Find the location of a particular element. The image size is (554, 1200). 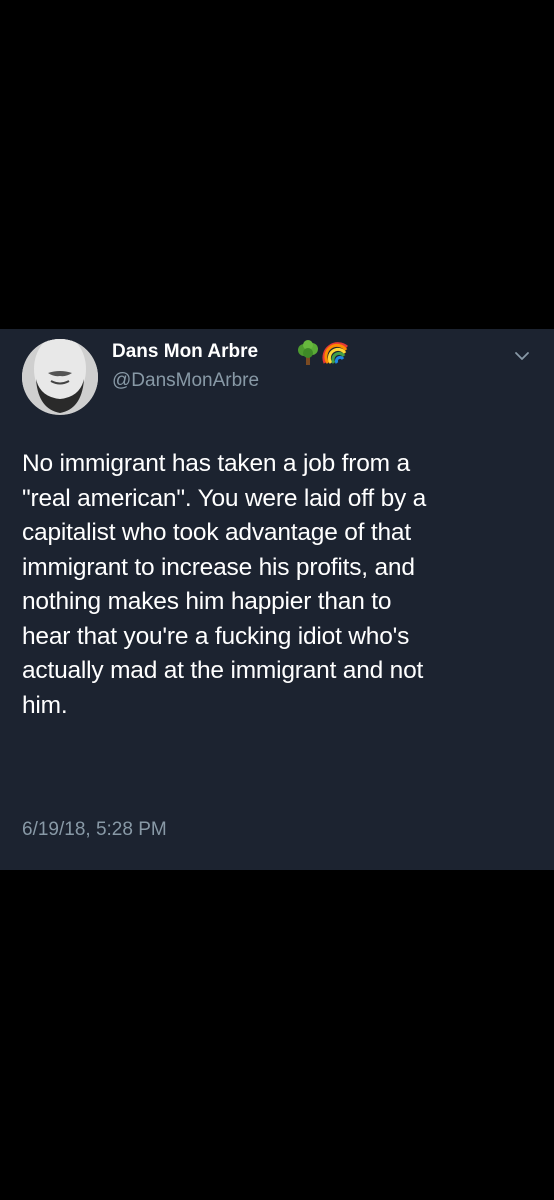

tweet-text-line: immigrant to increase his profits, and is located at coordinates (218, 567).